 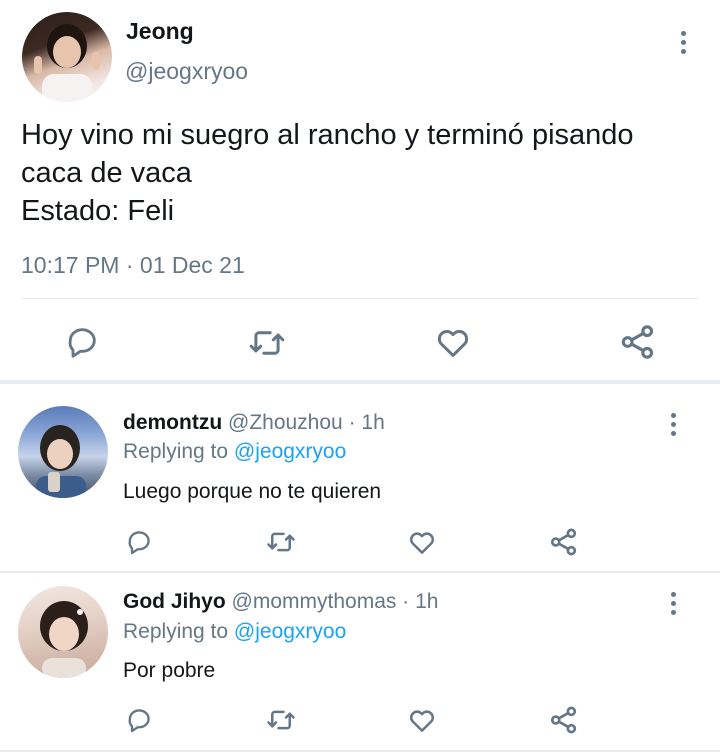 I want to click on reply-handle: @mommythomas, so click(x=314, y=601).